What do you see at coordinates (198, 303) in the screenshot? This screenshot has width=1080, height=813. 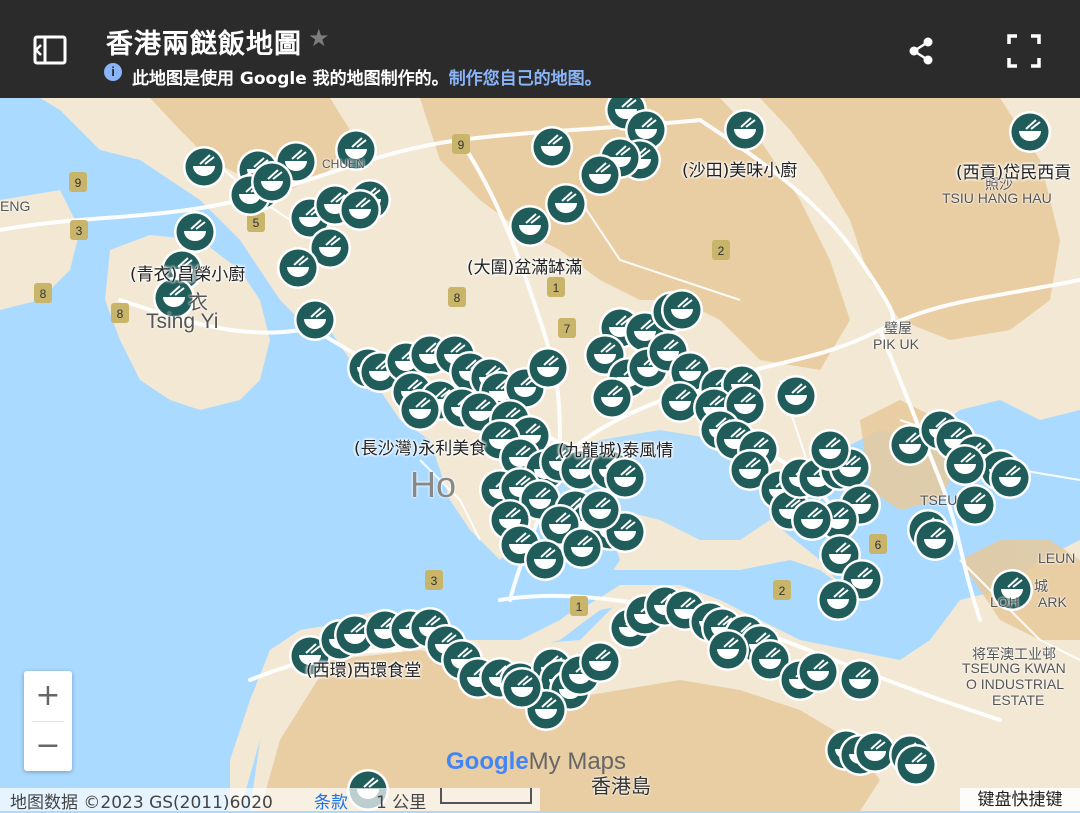 I see `place-tsing-yi-cn: 衣` at bounding box center [198, 303].